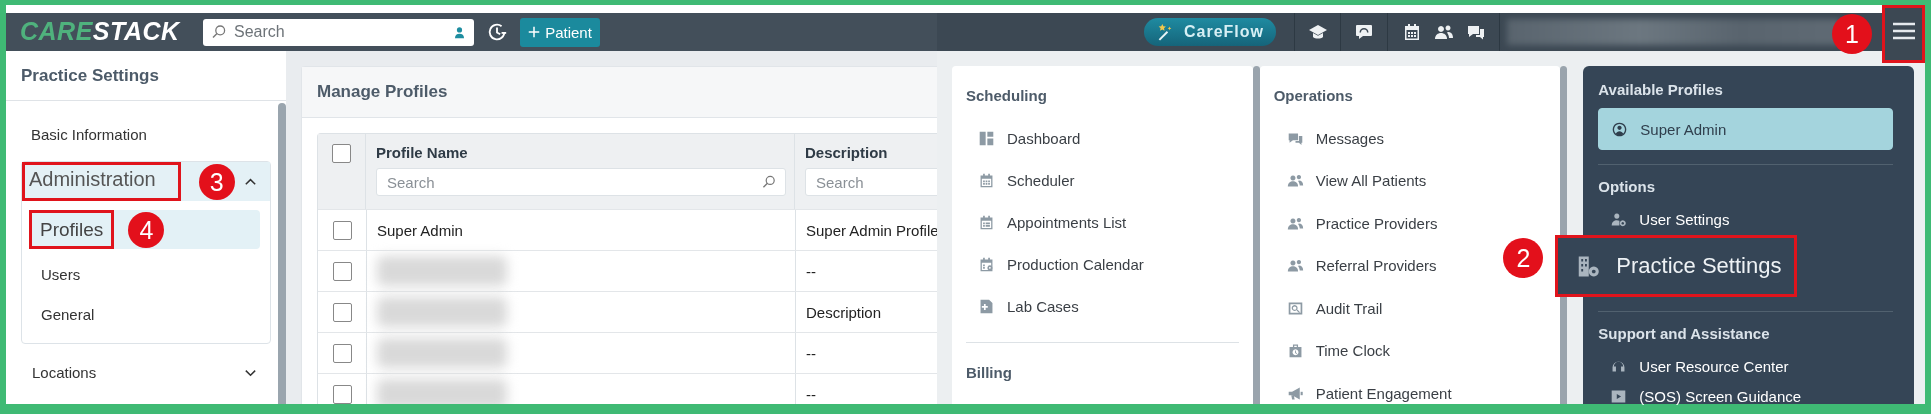 This screenshot has height=414, width=1931. I want to click on menu-item: Production Calendar, so click(1055, 264).